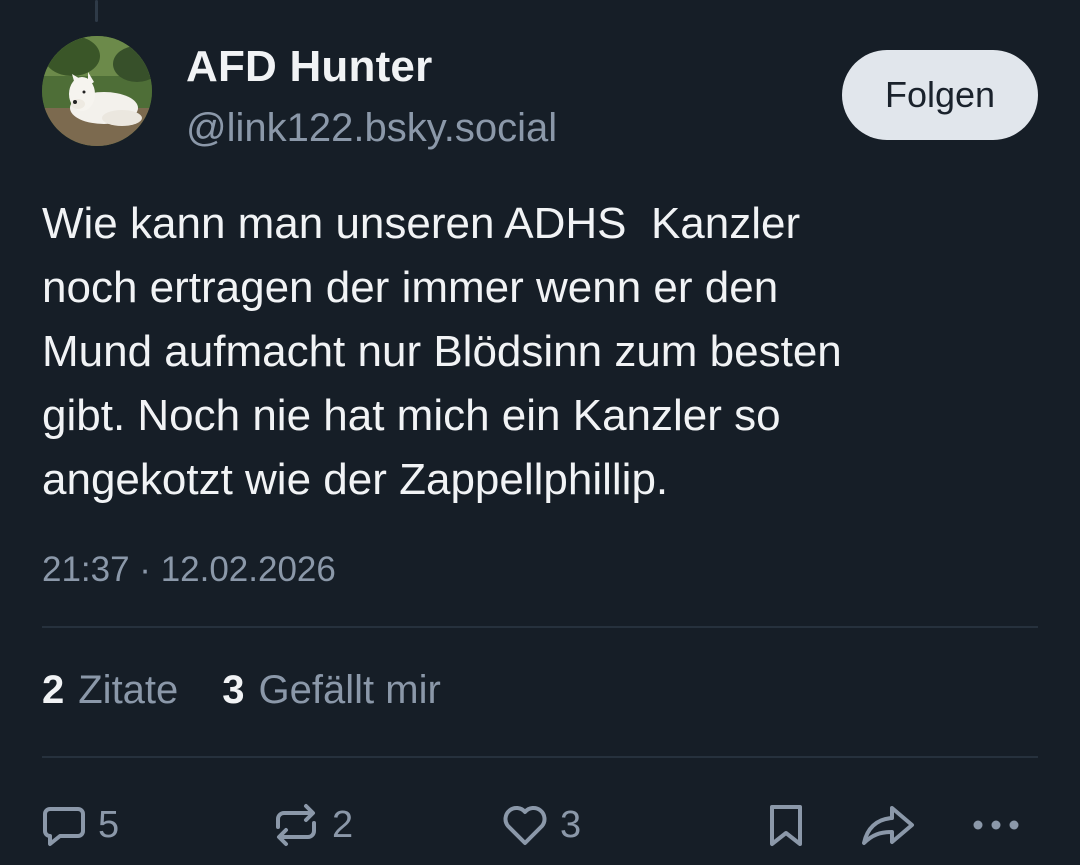 This screenshot has height=865, width=1080. Describe the element at coordinates (309, 67) in the screenshot. I see `author-name: AFD Hunter` at that location.